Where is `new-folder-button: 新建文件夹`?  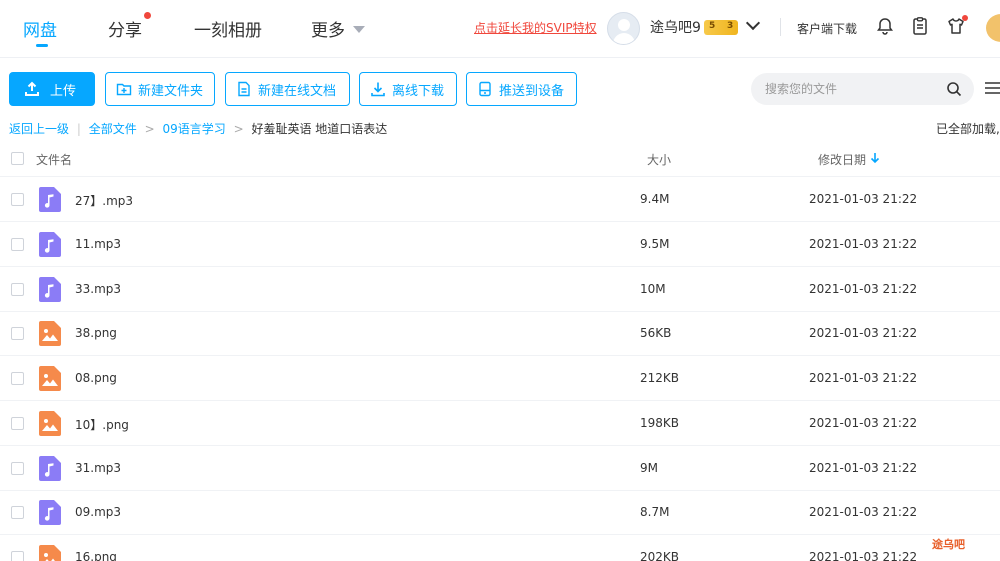
new-folder-button: 新建文件夹 is located at coordinates (160, 89).